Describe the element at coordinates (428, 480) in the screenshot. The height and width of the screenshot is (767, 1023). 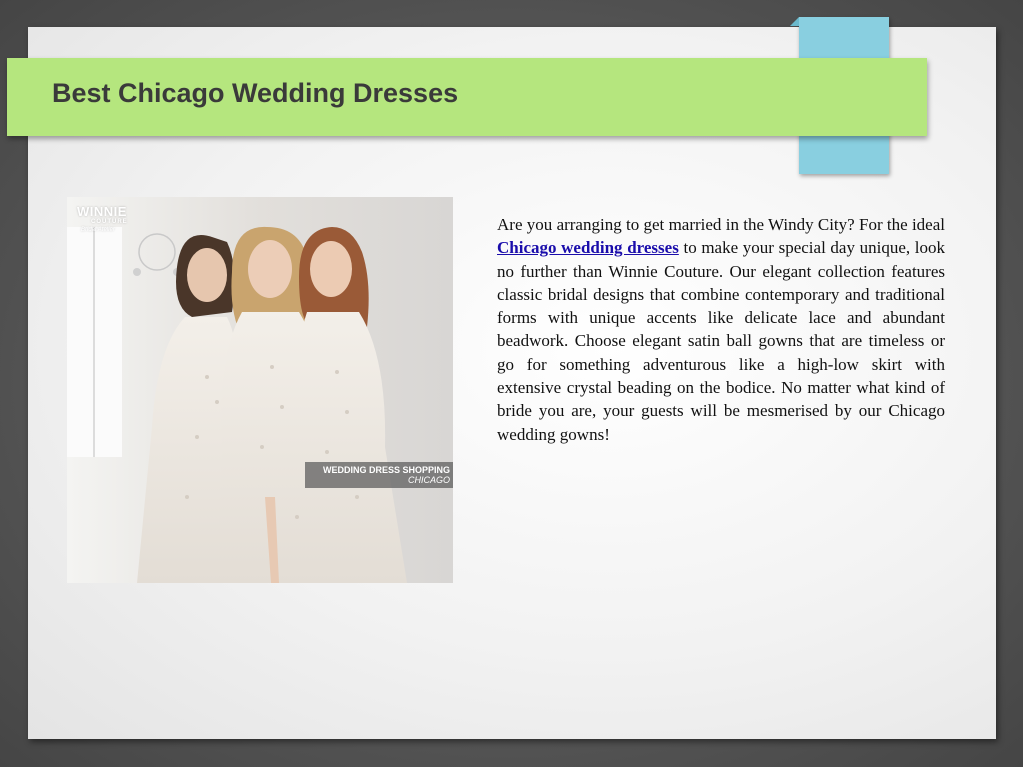
I see `caption-line-2: CHICAGO` at that location.